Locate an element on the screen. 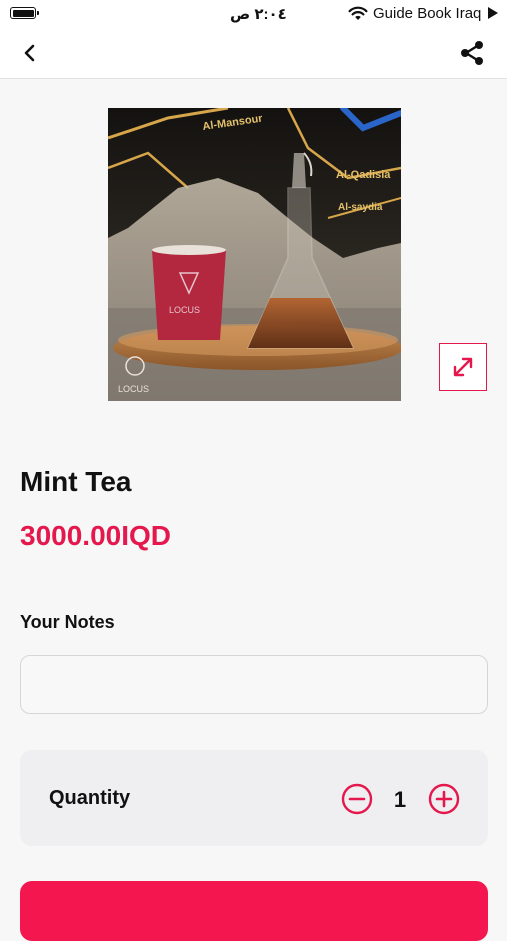 Image resolution: width=507 pixels, height=941 pixels. notes-label: Your Notes is located at coordinates (67, 622).